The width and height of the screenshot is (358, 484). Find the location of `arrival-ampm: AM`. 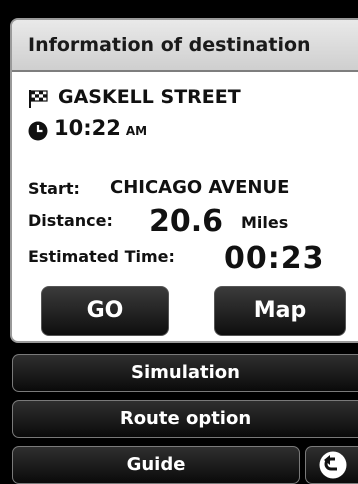

arrival-ampm: AM is located at coordinates (136, 131).